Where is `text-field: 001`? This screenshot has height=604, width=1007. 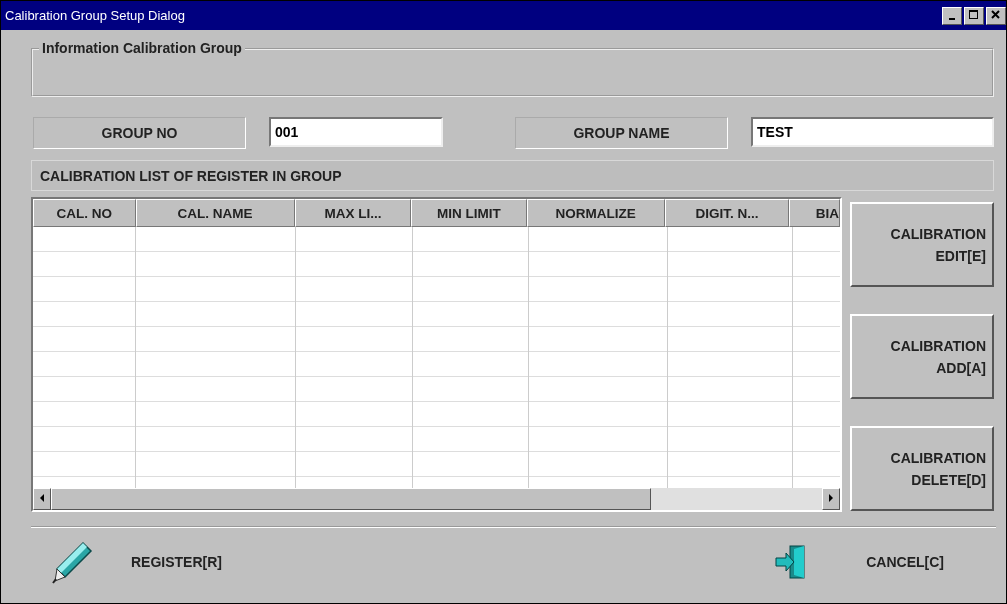 text-field: 001 is located at coordinates (356, 132).